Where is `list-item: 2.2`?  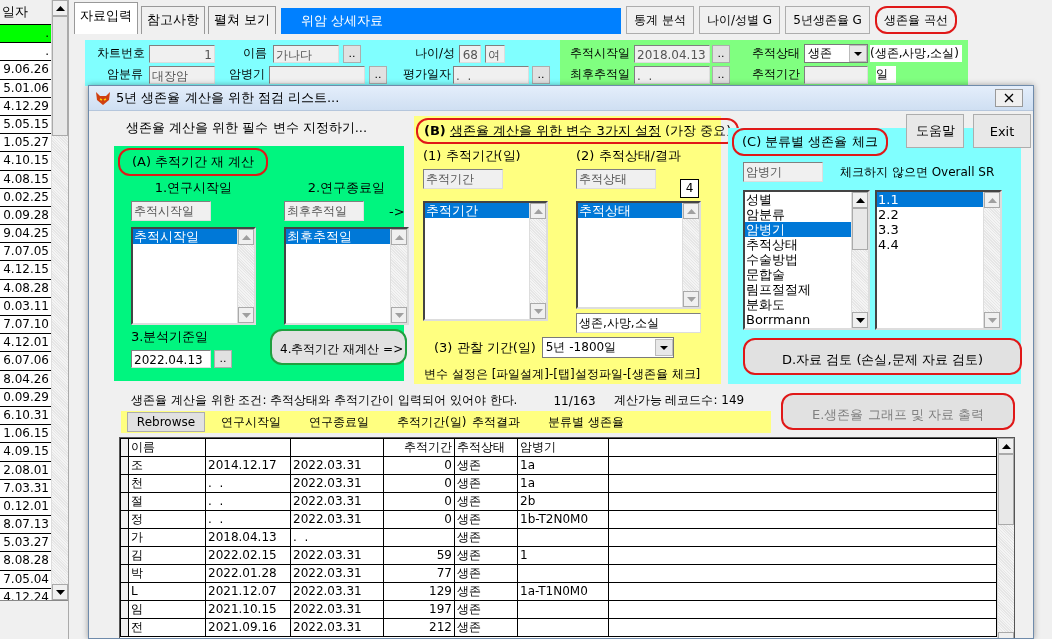
list-item: 2.2 is located at coordinates (930, 214).